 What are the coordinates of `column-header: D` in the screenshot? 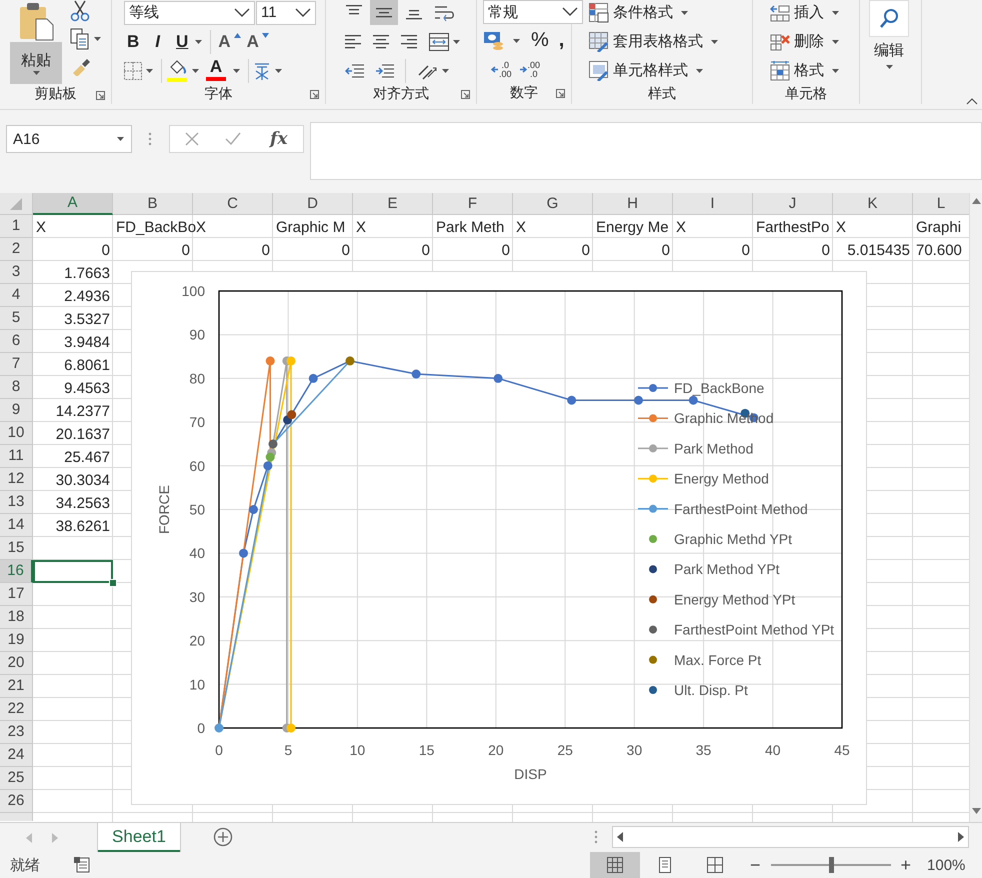 It's located at (313, 204).